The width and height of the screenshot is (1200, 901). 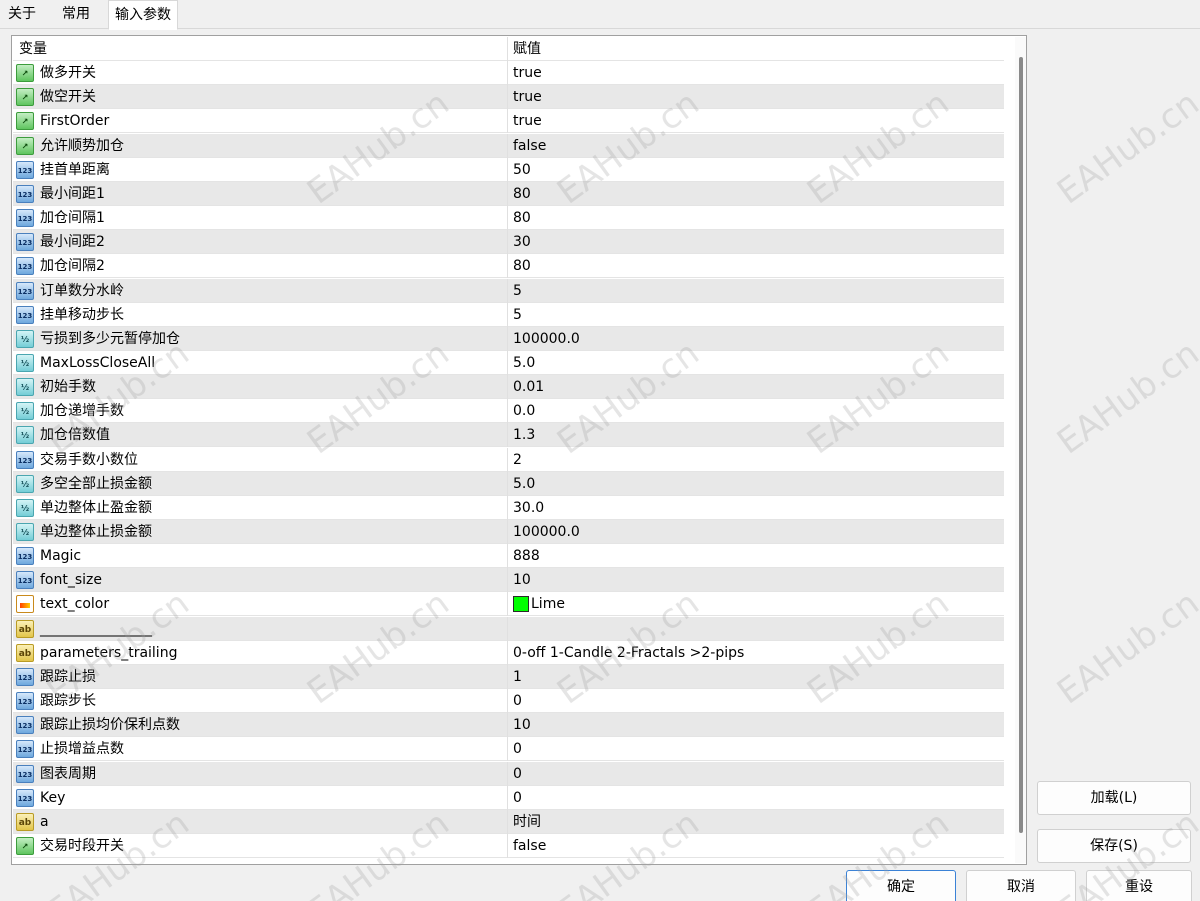 What do you see at coordinates (756, 629) in the screenshot?
I see `param-value-cell` at bounding box center [756, 629].